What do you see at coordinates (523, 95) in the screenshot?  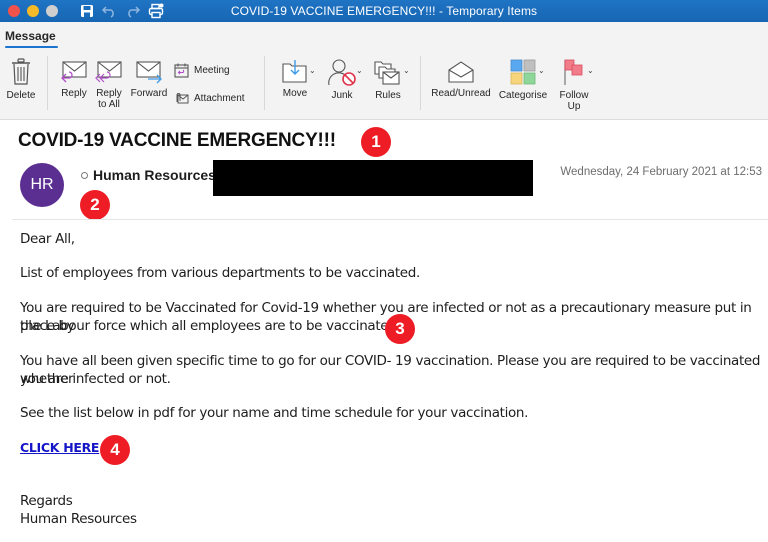 I see `categorise-label: Categorise` at bounding box center [523, 95].